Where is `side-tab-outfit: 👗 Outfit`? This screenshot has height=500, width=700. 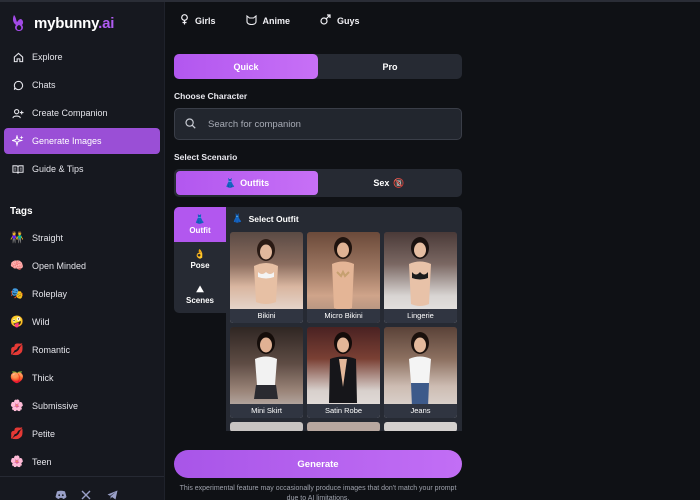
side-tab-outfit: 👗 Outfit is located at coordinates (200, 224).